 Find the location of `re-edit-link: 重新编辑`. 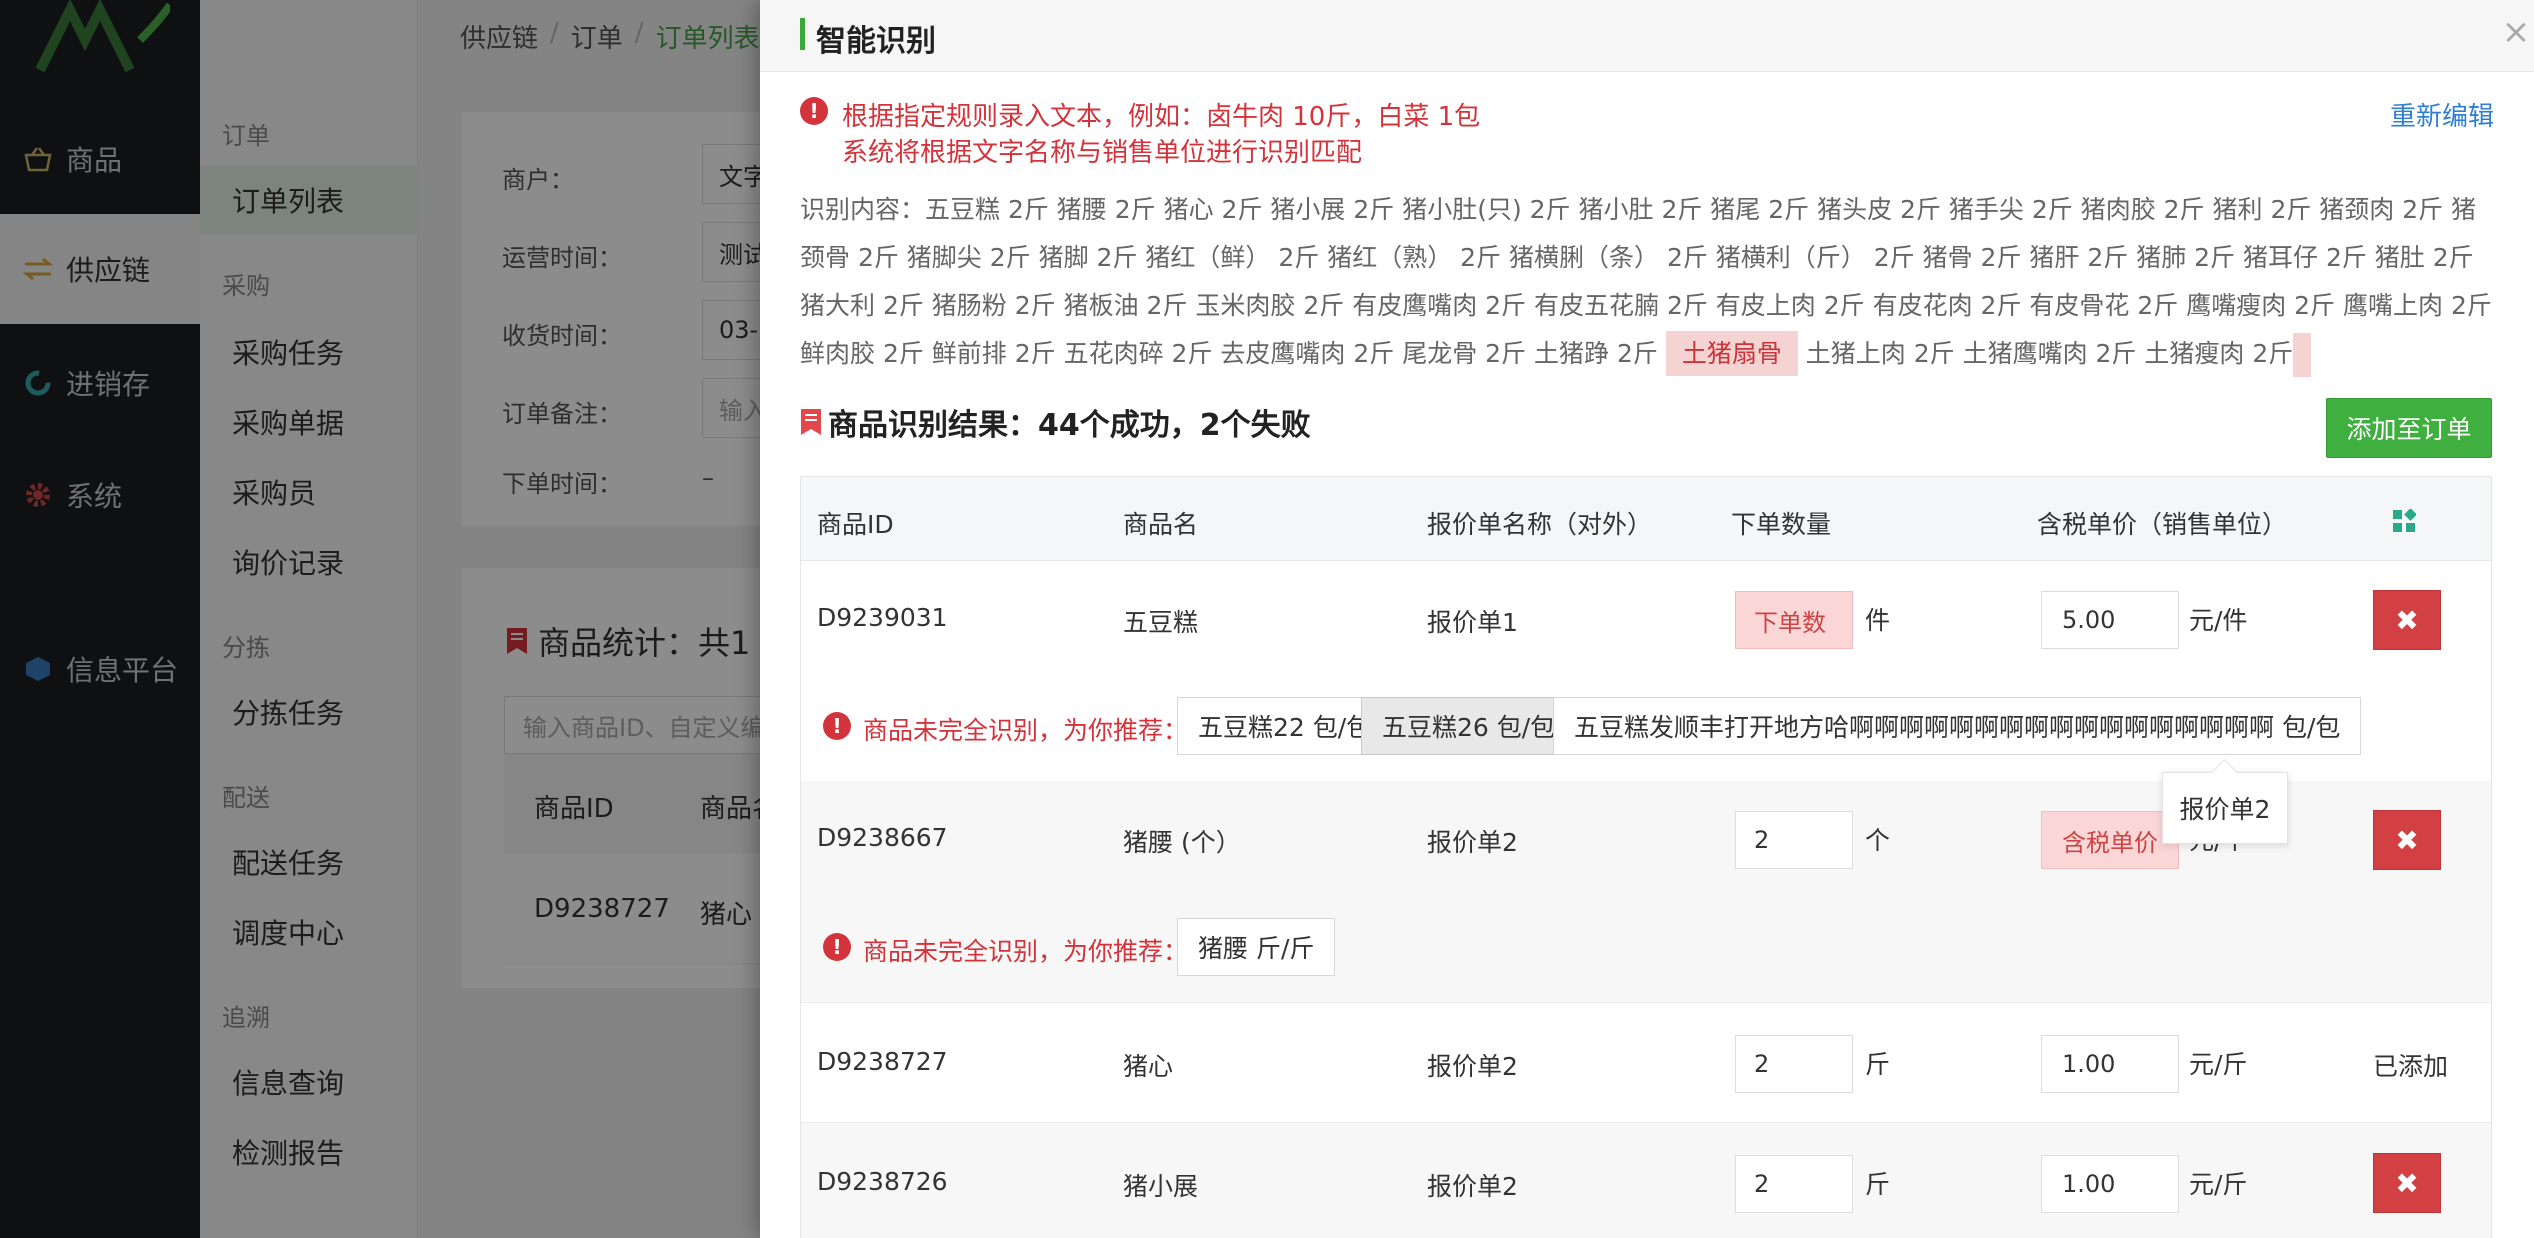

re-edit-link: 重新编辑 is located at coordinates (2442, 114).